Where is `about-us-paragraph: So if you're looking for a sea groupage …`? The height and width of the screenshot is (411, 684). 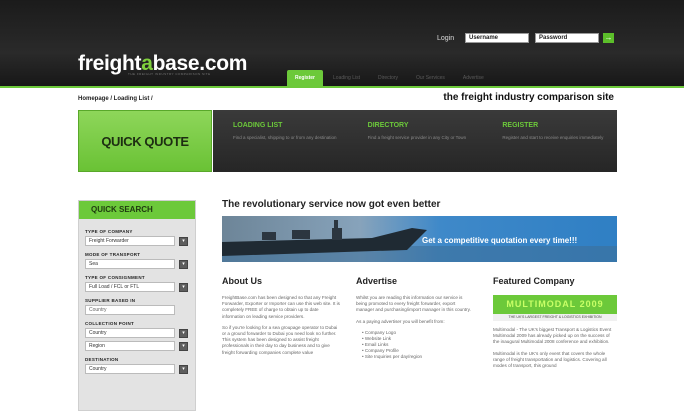 about-us-paragraph: So if you're looking for a sea groupage … is located at coordinates (280, 339).